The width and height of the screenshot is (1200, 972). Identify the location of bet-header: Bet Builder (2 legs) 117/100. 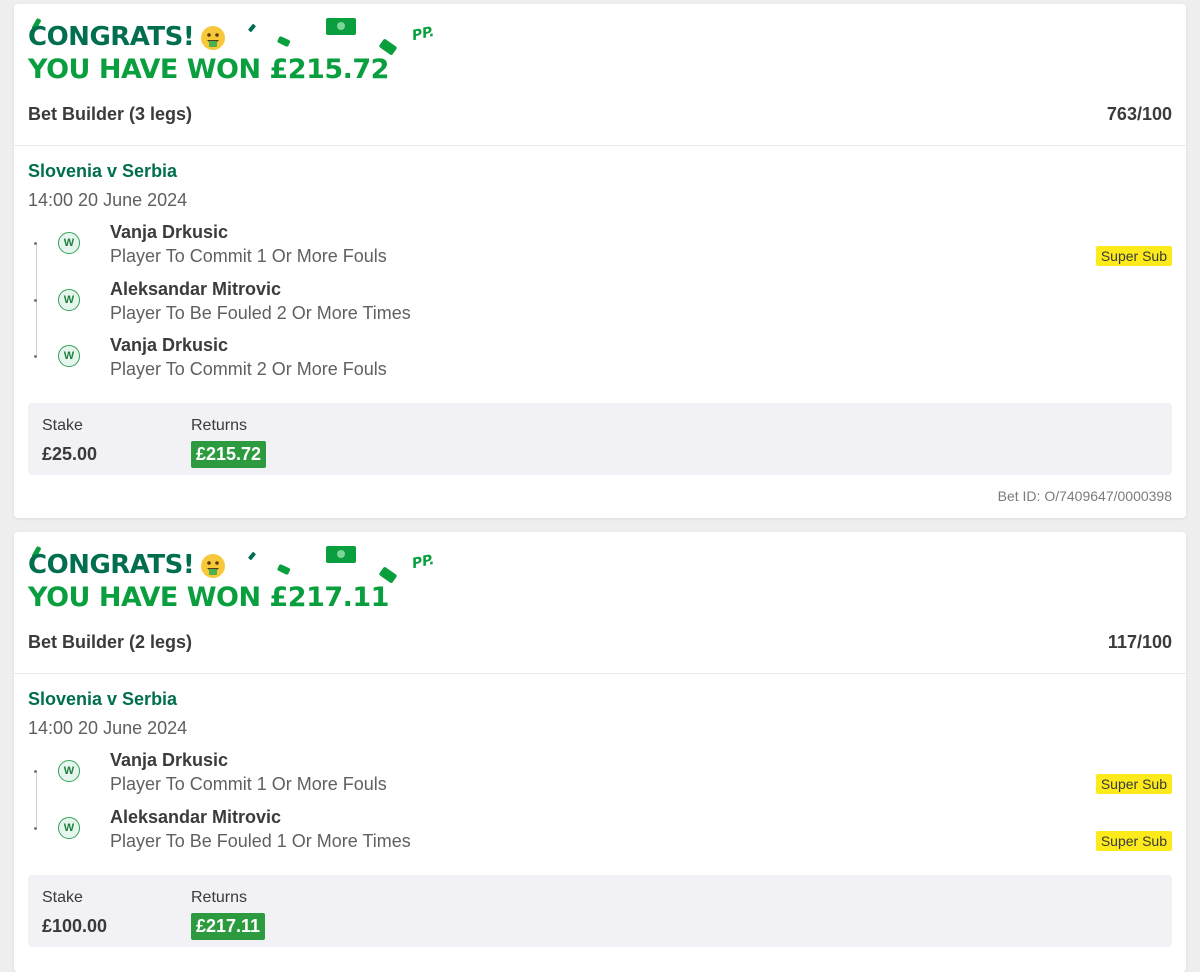
(600, 642).